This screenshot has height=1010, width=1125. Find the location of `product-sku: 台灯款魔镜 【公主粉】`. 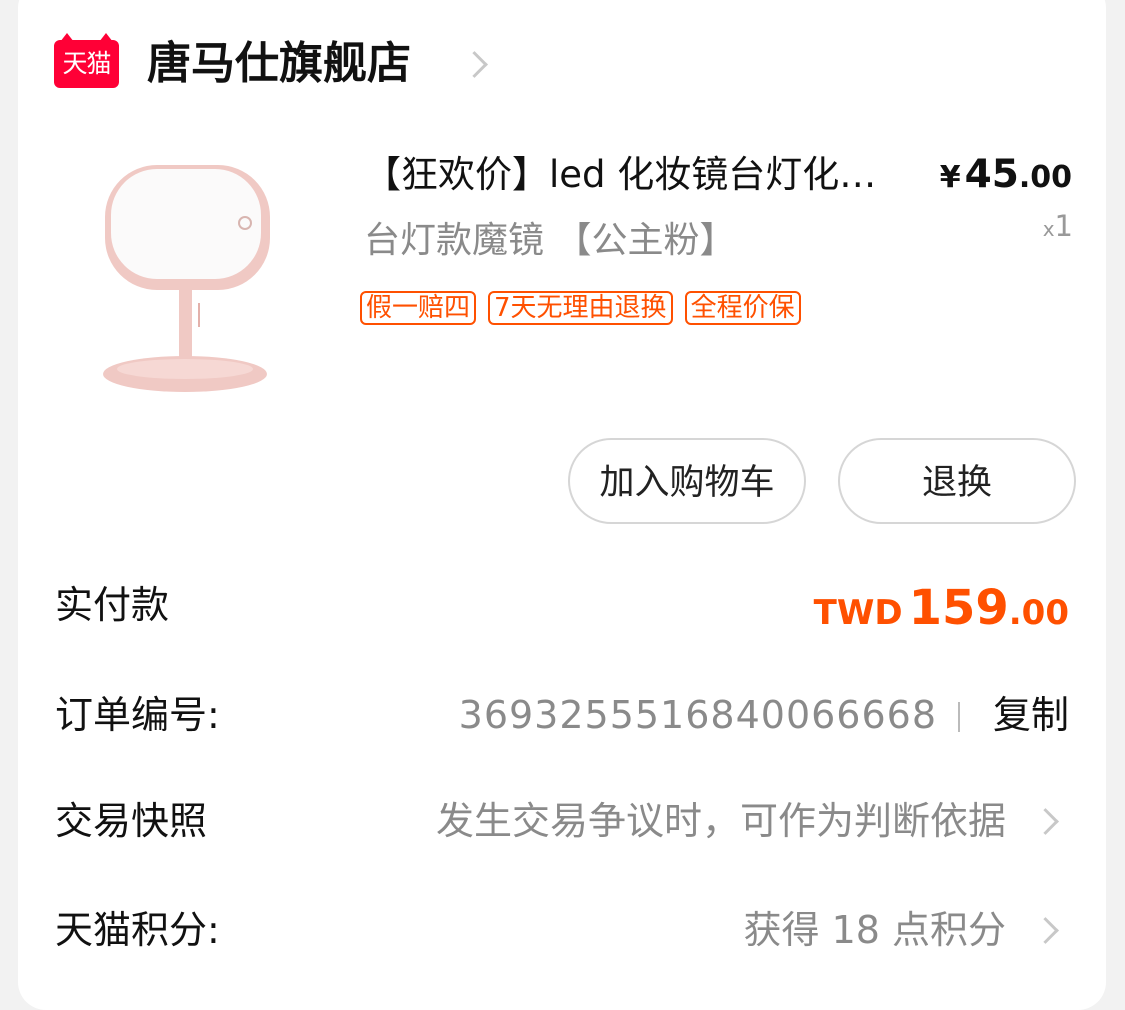

product-sku: 台灯款魔镜 【公主粉】 is located at coordinates (550, 240).